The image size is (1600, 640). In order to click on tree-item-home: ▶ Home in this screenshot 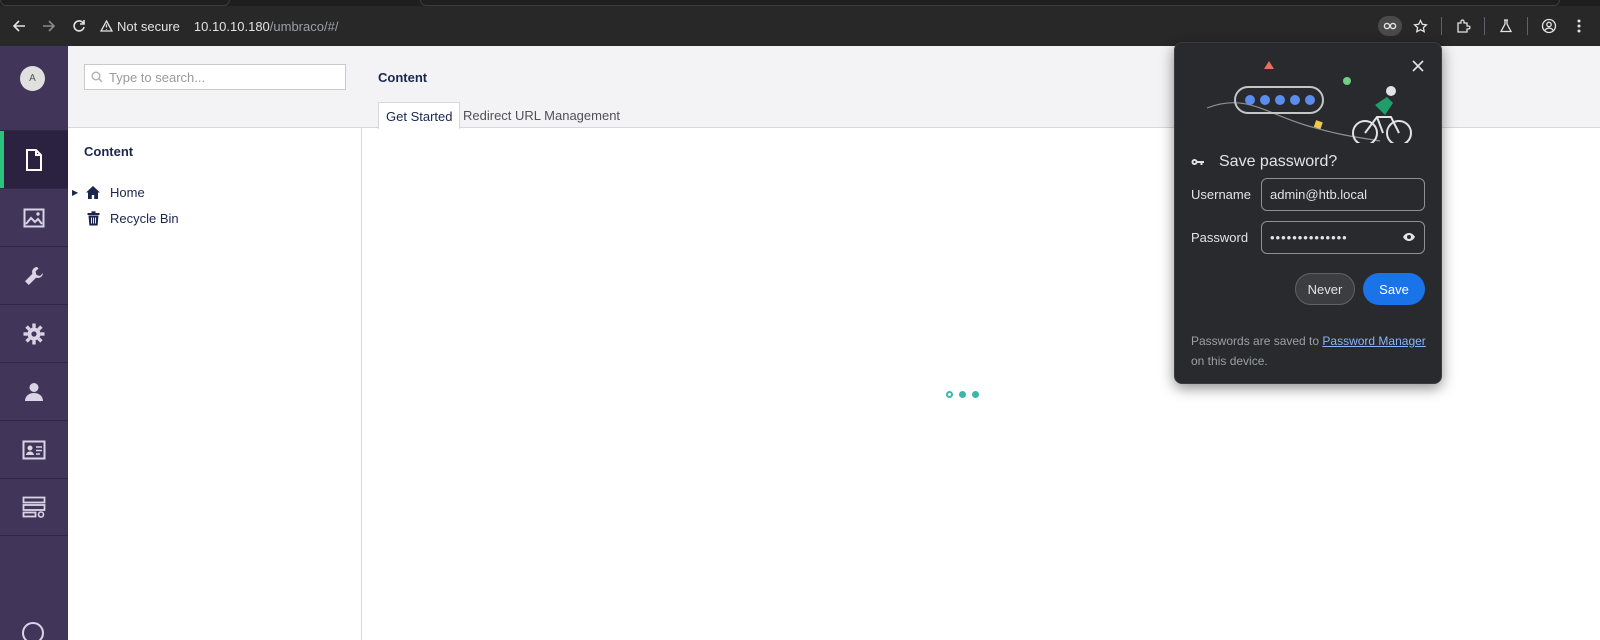, I will do `click(108, 192)`.